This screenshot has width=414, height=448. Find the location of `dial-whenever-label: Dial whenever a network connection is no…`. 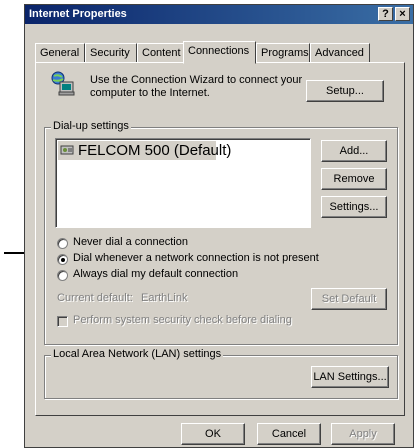

dial-whenever-label: Dial whenever a network connection is no… is located at coordinates (196, 258).